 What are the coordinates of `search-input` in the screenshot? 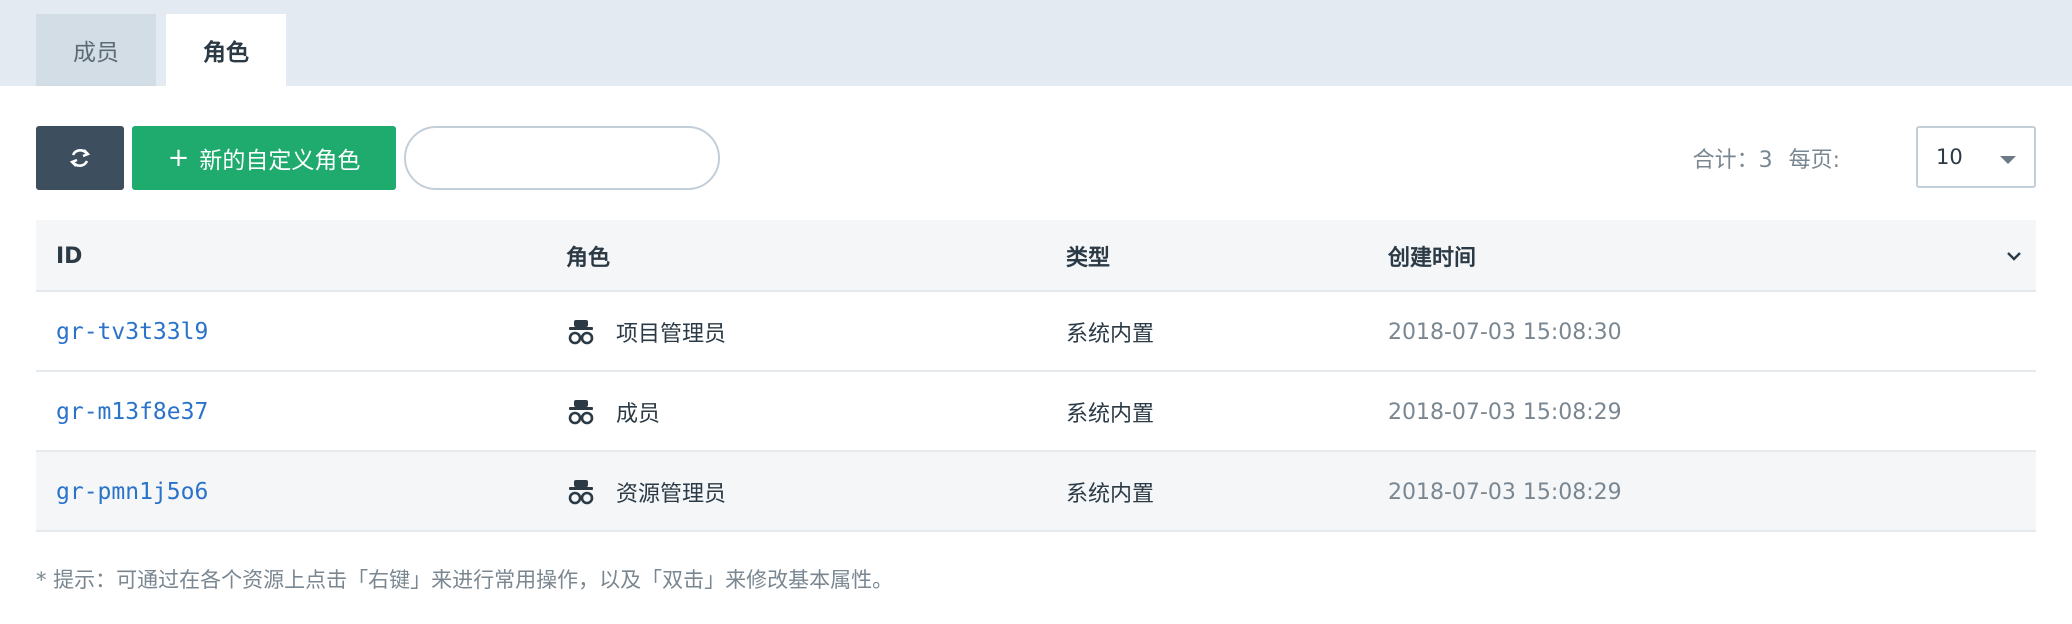 It's located at (562, 158).